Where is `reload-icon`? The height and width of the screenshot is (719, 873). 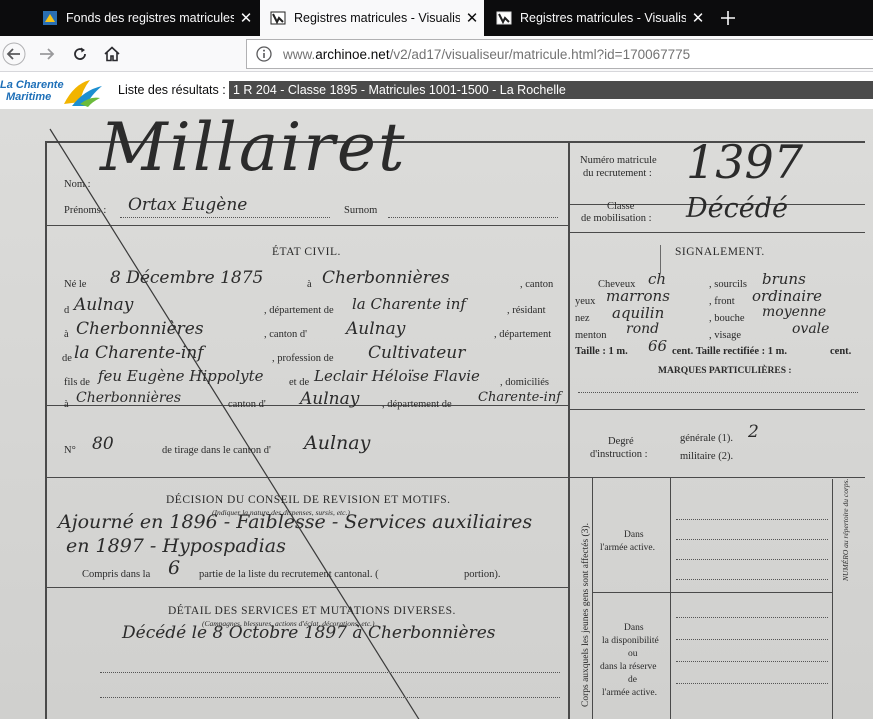
reload-icon is located at coordinates (80, 53).